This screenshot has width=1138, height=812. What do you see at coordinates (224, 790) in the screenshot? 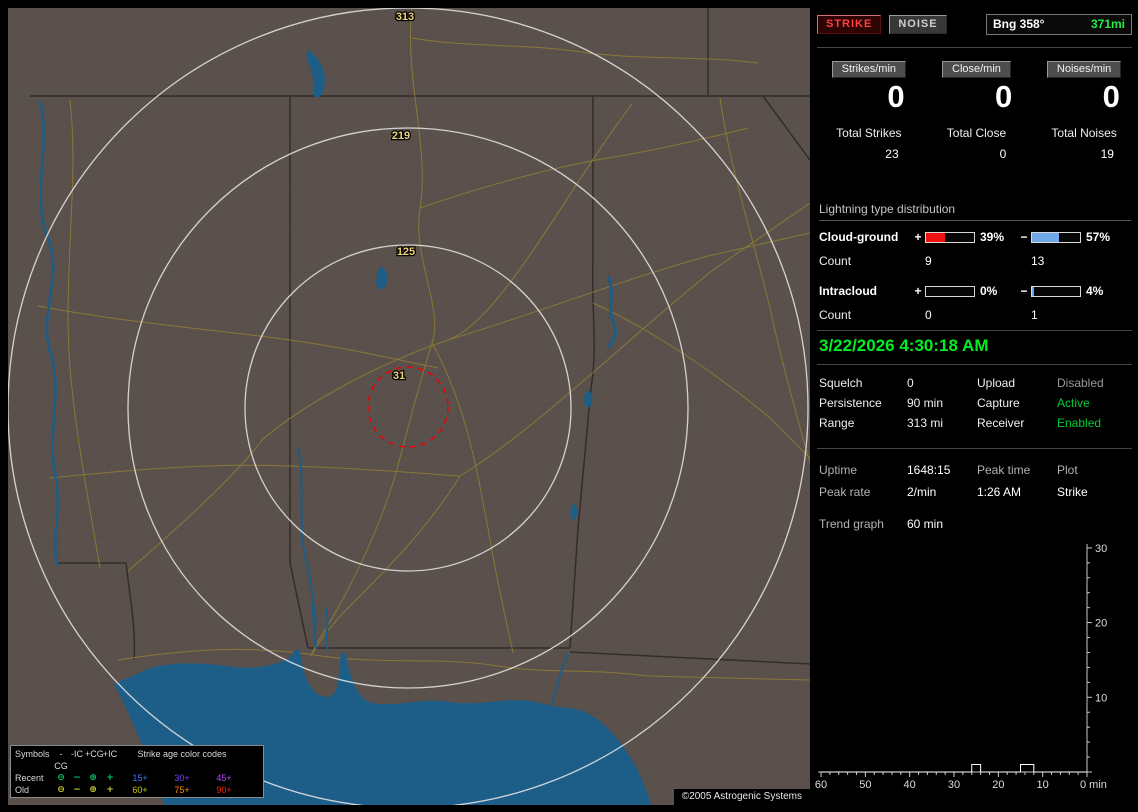
I see `age-badge: 90+` at bounding box center [224, 790].